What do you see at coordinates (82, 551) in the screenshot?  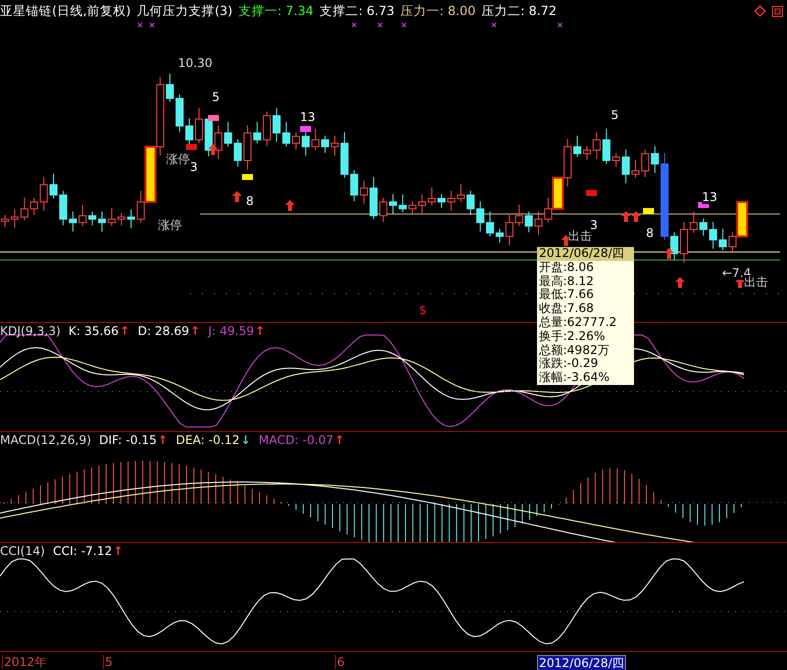 I see `indicator-value: CCI: -7.12` at bounding box center [82, 551].